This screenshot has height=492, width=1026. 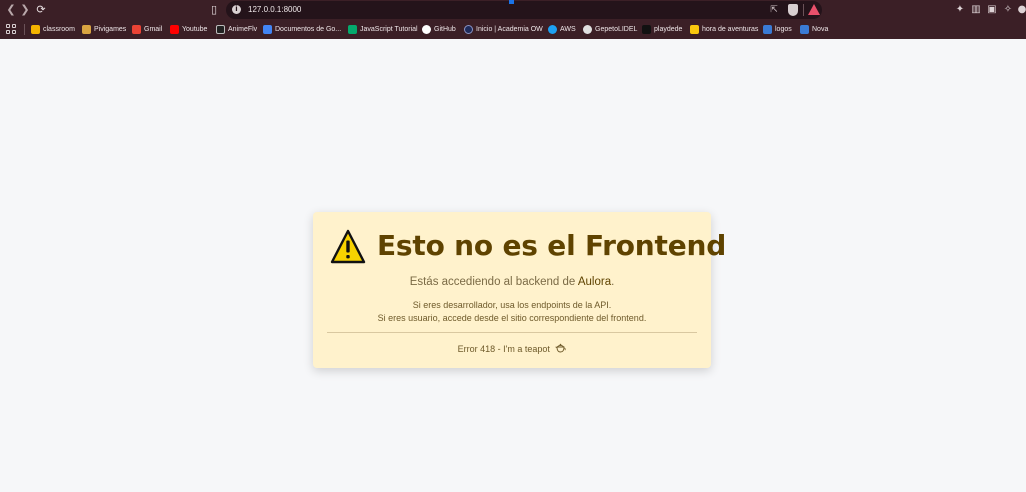 What do you see at coordinates (568, 29) in the screenshot?
I see `bookmark-label: AWS` at bounding box center [568, 29].